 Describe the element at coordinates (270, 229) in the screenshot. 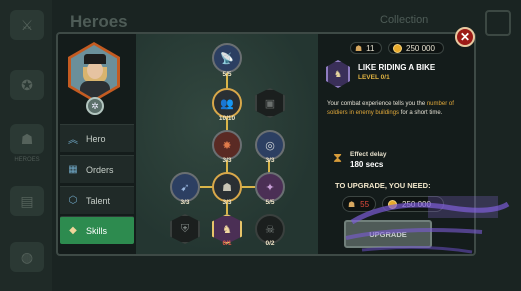

I see `mask-icon: ☠` at that location.